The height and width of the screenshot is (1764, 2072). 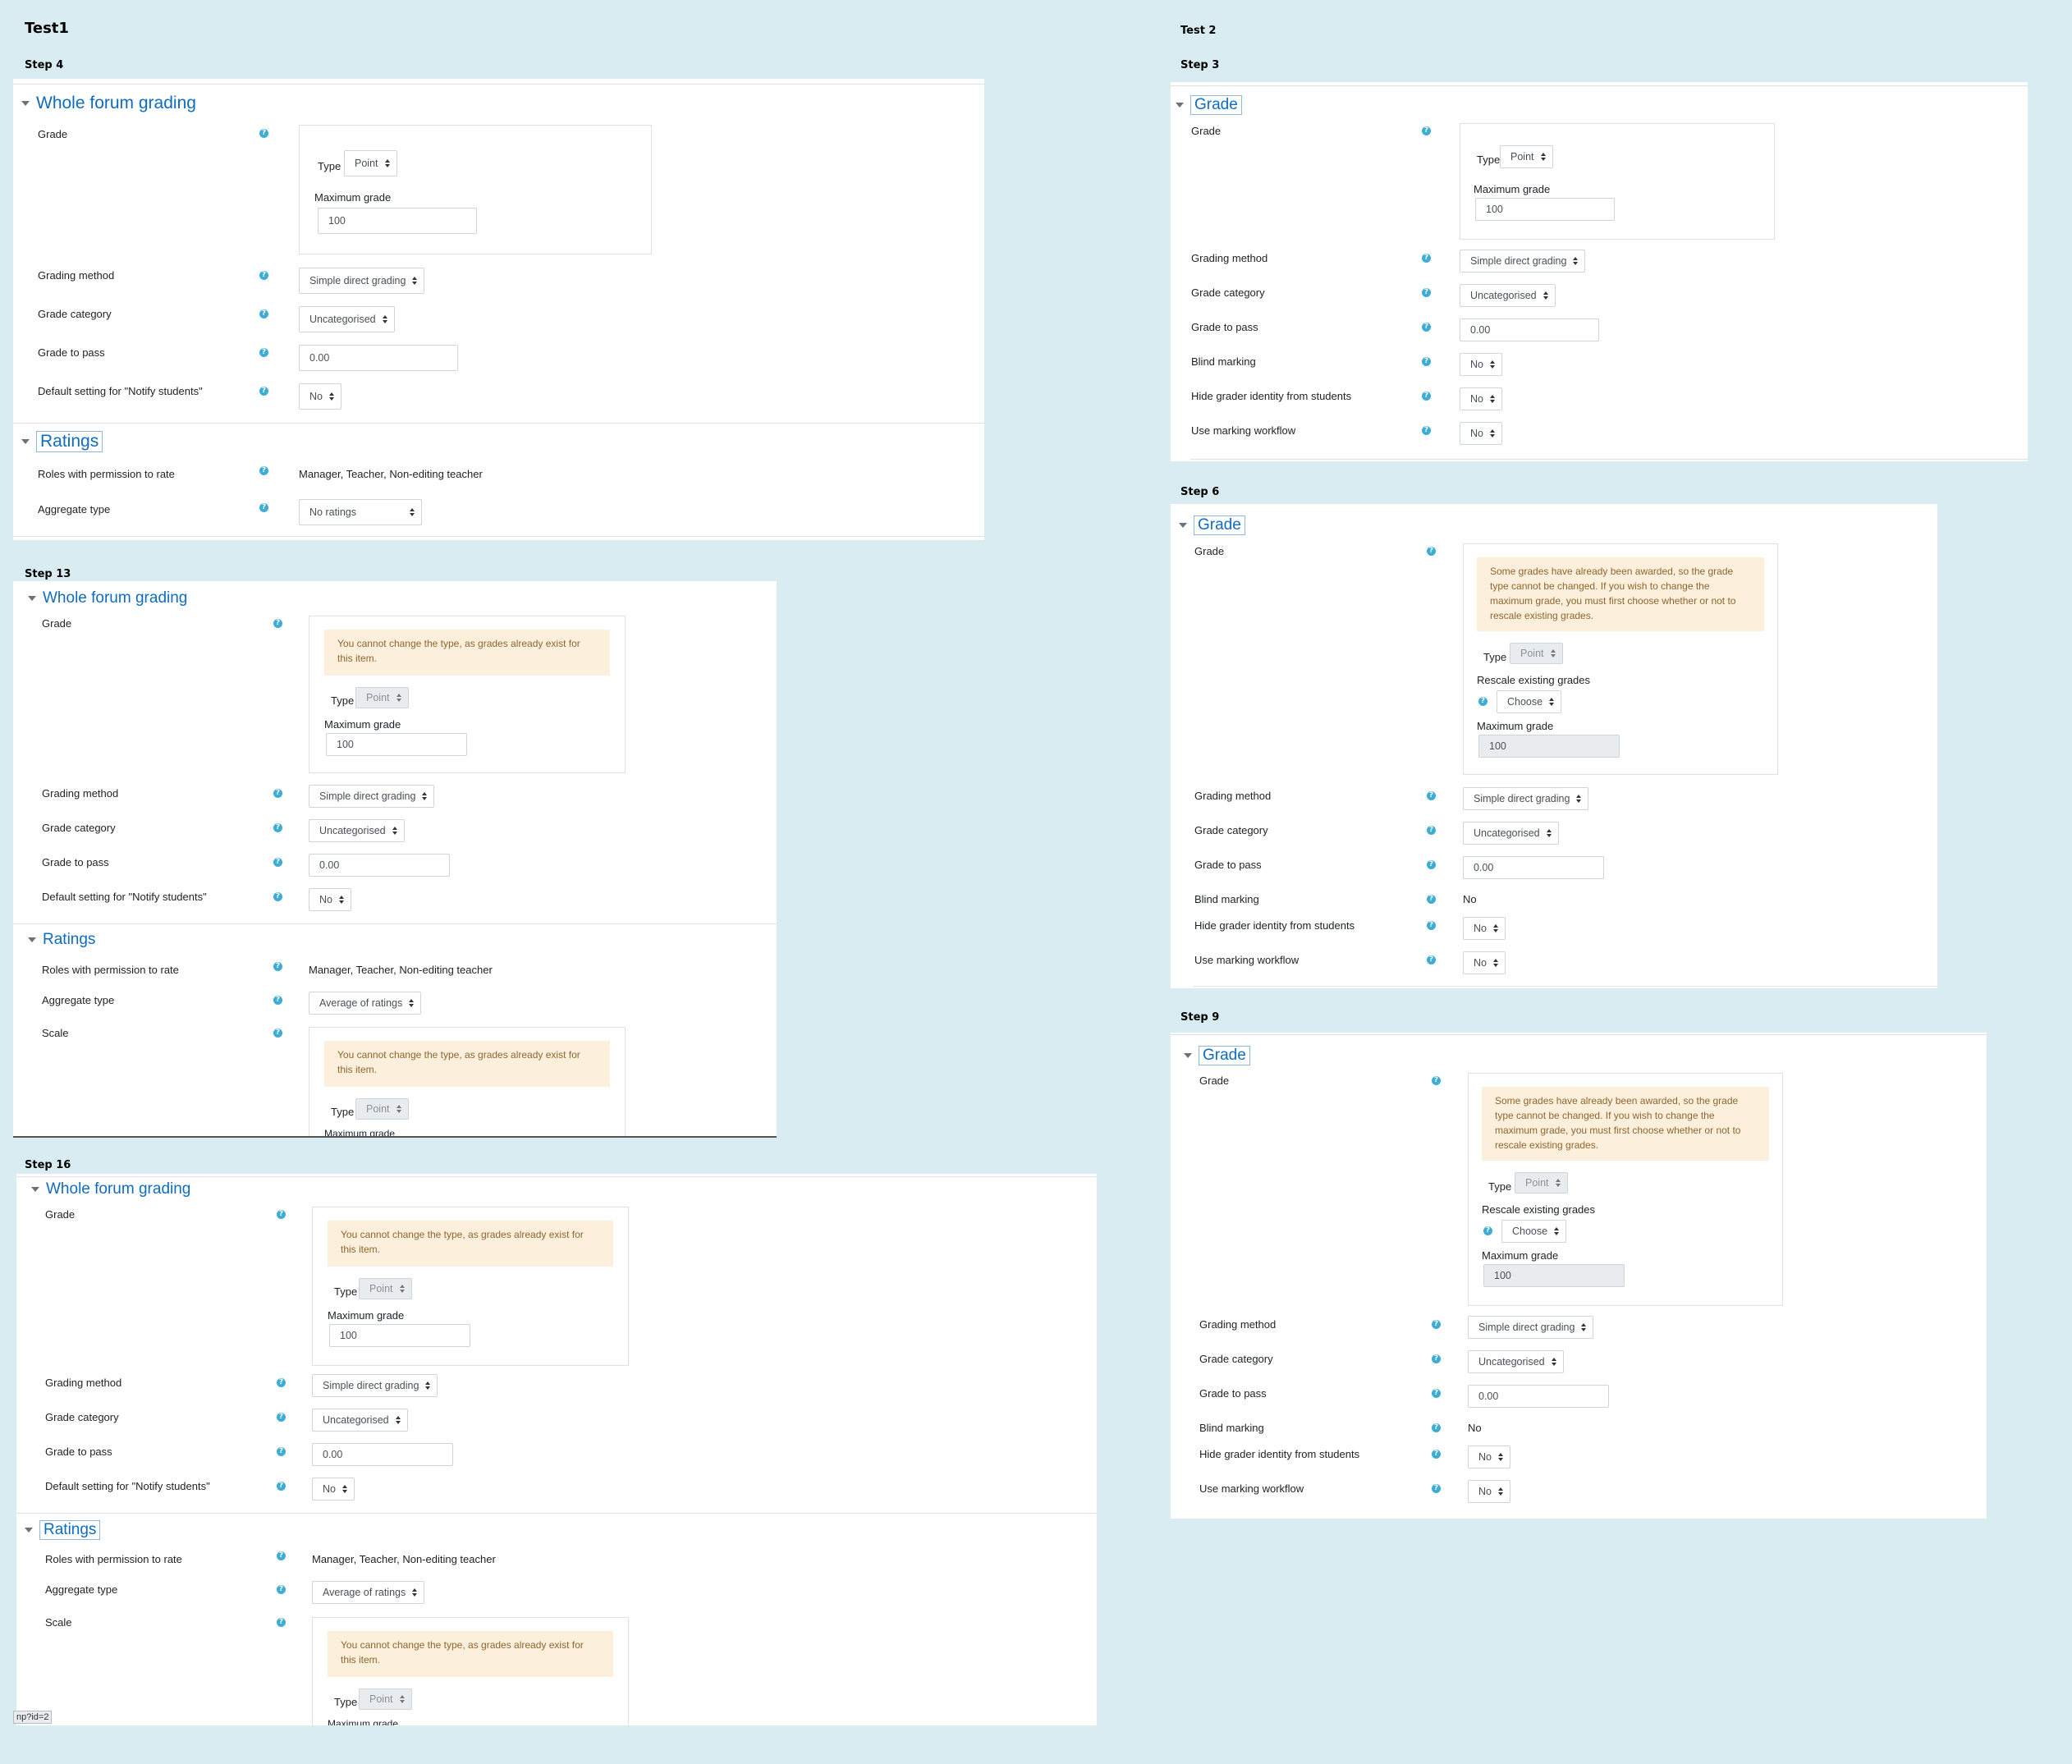 I want to click on section-heading: Whole forum grading, so click(x=116, y=103).